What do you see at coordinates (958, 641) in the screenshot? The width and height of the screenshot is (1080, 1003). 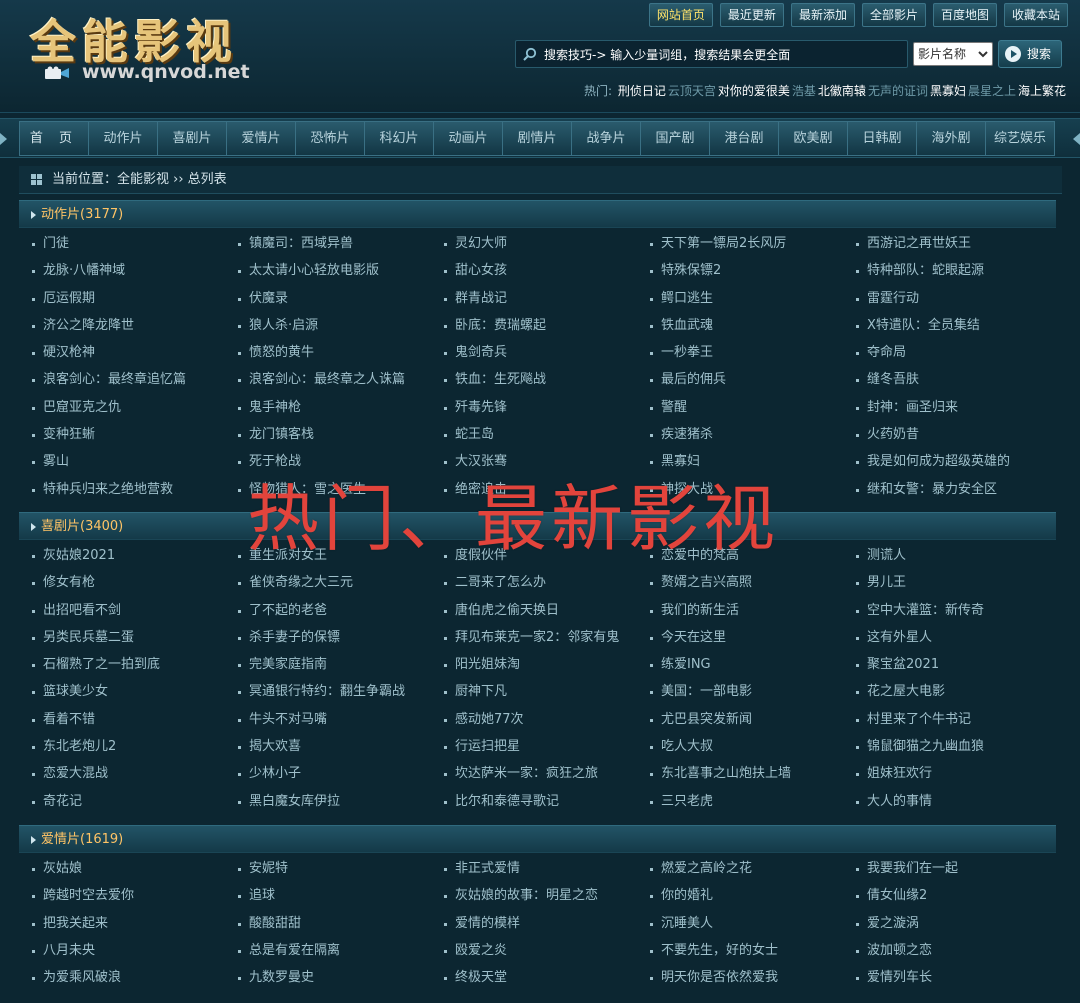 I see `movie-link: 这有外星人` at bounding box center [958, 641].